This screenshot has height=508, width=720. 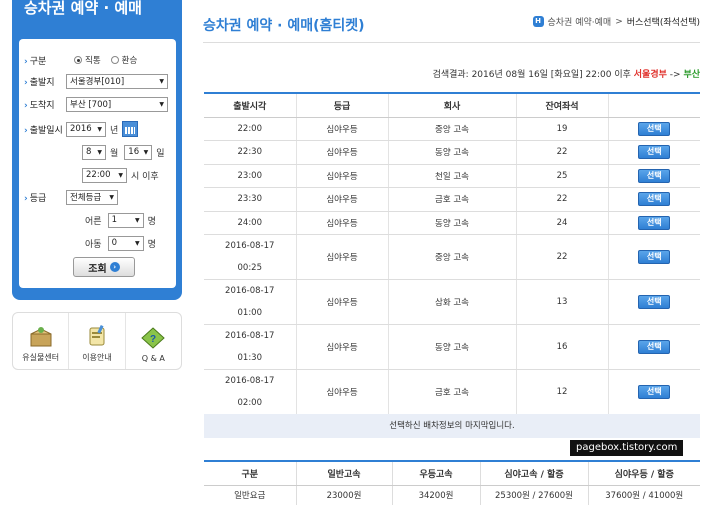 I want to click on child-row: 아동 0 명, so click(x=120, y=243).